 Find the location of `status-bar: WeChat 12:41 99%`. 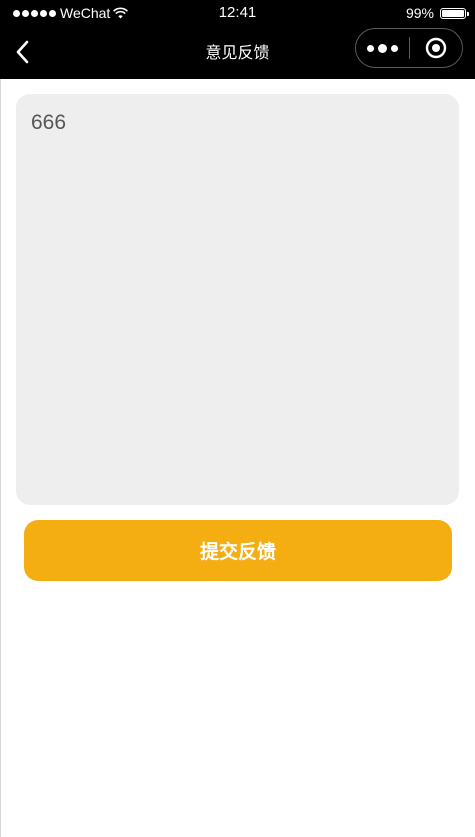

status-bar: WeChat 12:41 99% is located at coordinates (237, 13).